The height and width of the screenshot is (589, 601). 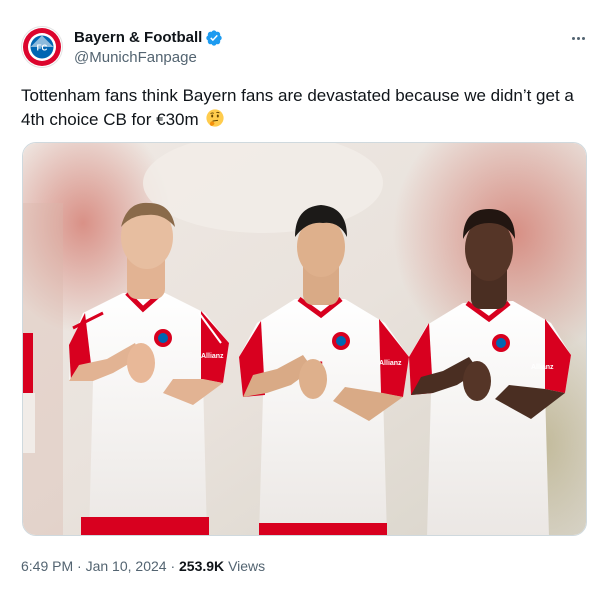 I want to click on views-count: 253.9K, so click(x=202, y=566).